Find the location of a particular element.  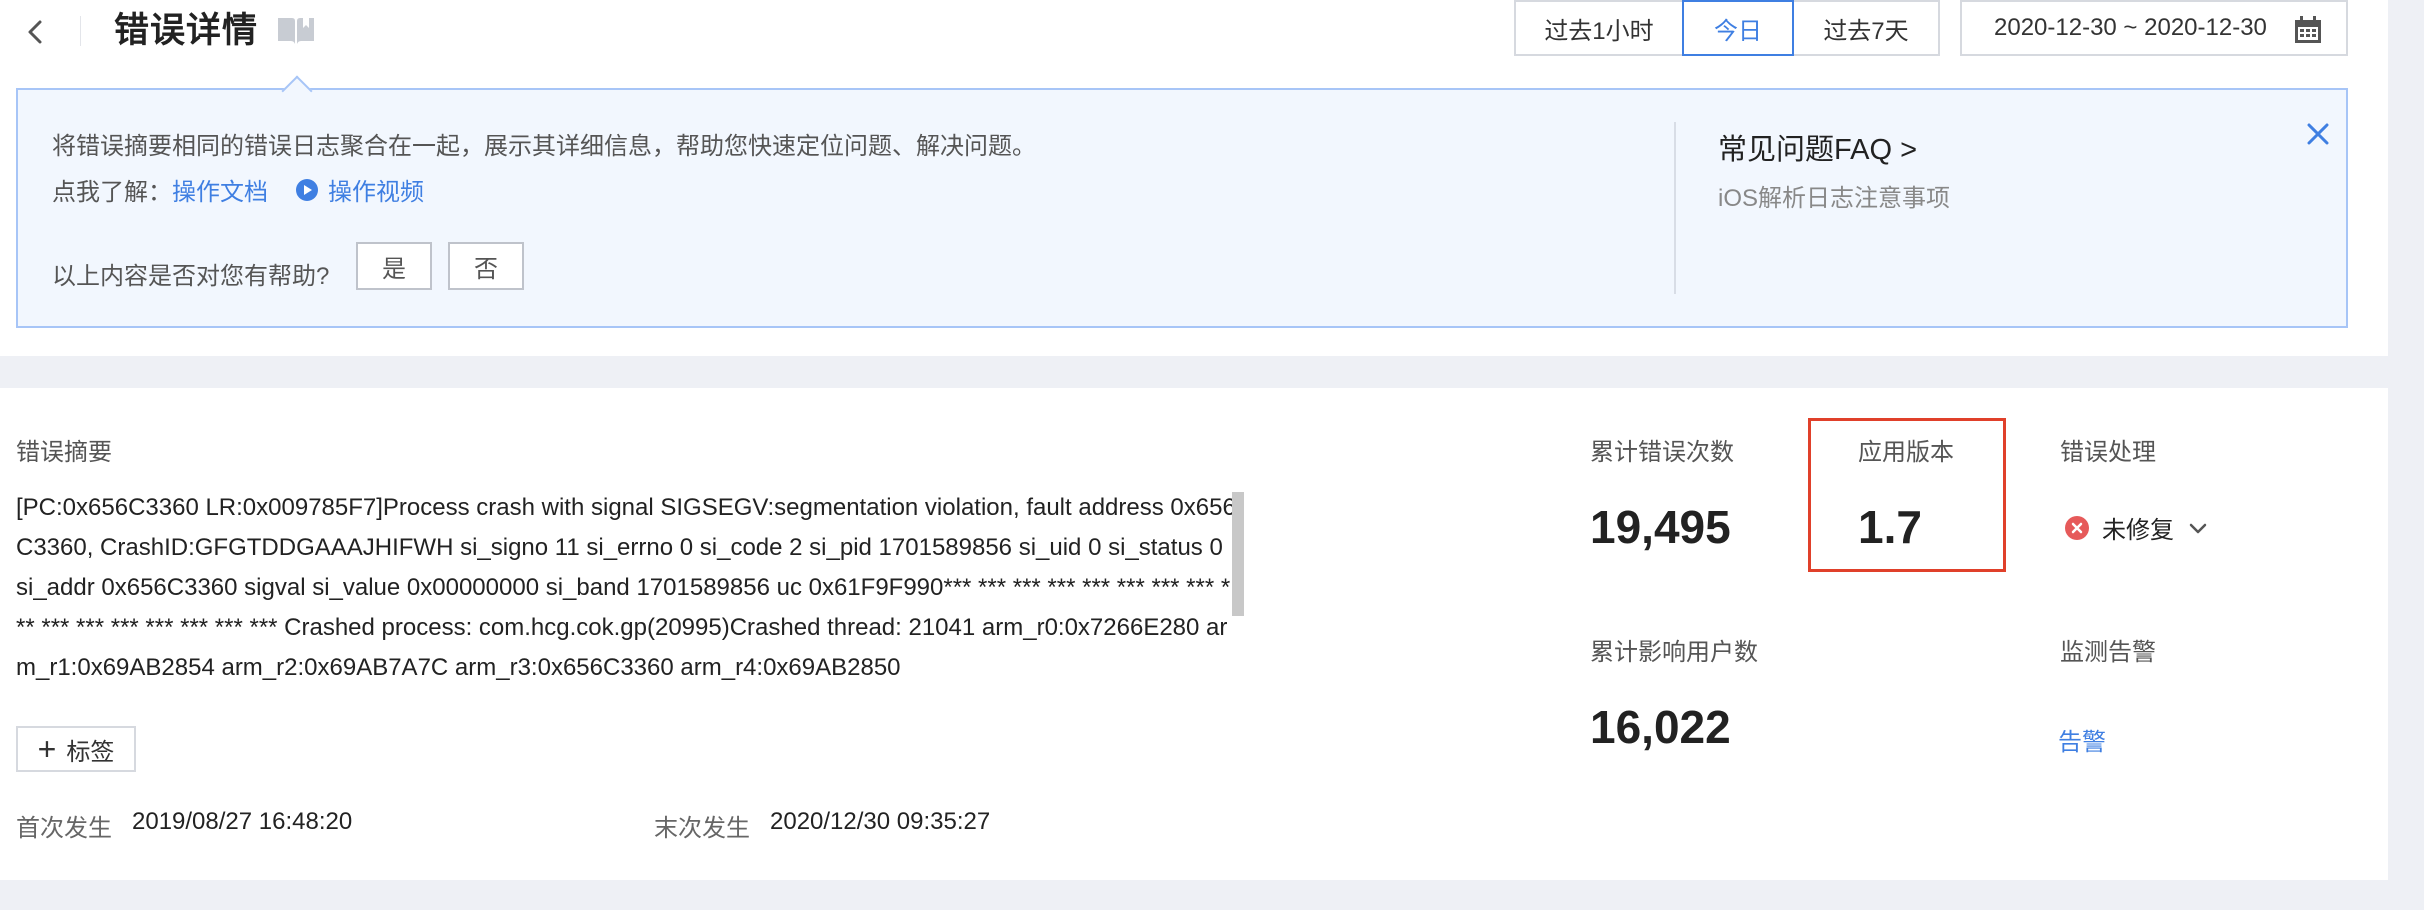

doc-link: 操作文档 is located at coordinates (220, 189).